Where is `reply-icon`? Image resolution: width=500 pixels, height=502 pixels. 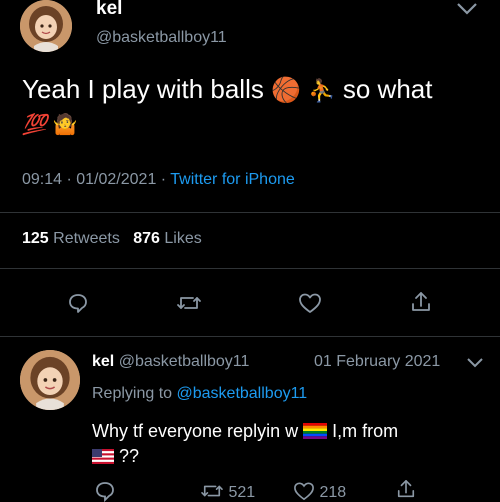
reply-icon is located at coordinates (78, 303).